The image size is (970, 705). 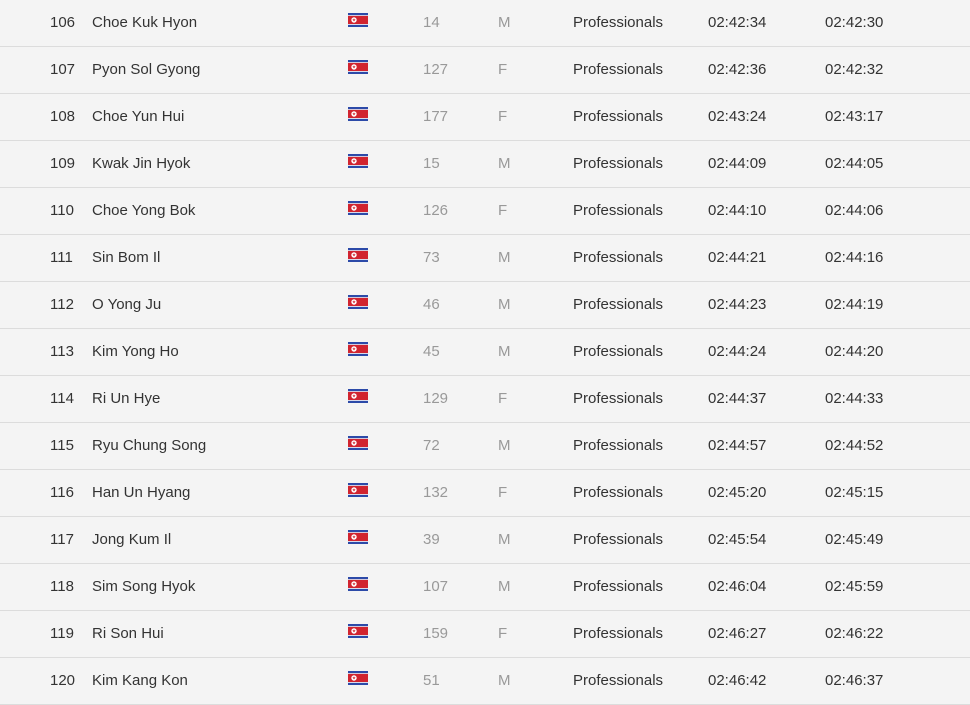 I want to click on runner-name-cell: Sim Song Hyok, so click(x=143, y=587).